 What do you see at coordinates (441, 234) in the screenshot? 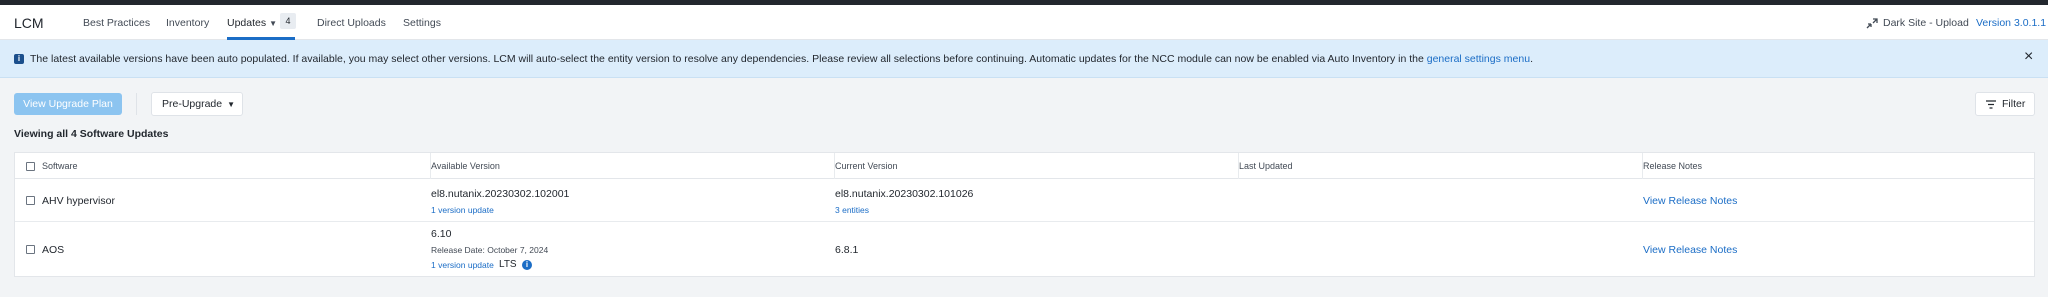
I see `available-version: 6.10` at bounding box center [441, 234].